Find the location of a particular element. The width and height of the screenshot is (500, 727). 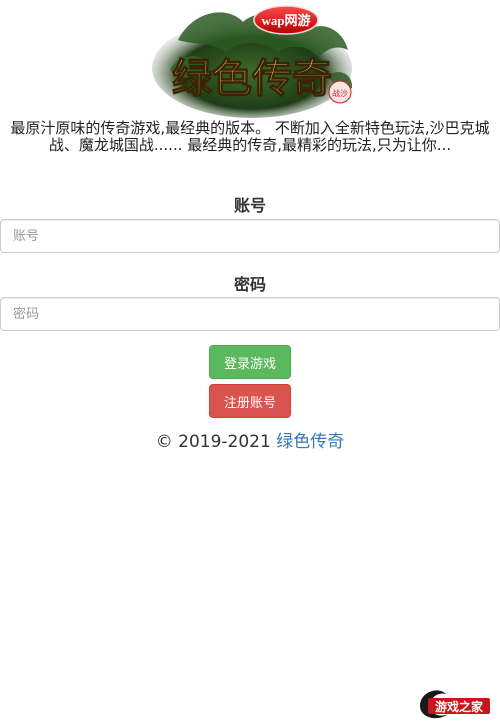

watermark-logo: 游戏之家 is located at coordinates (456, 703).